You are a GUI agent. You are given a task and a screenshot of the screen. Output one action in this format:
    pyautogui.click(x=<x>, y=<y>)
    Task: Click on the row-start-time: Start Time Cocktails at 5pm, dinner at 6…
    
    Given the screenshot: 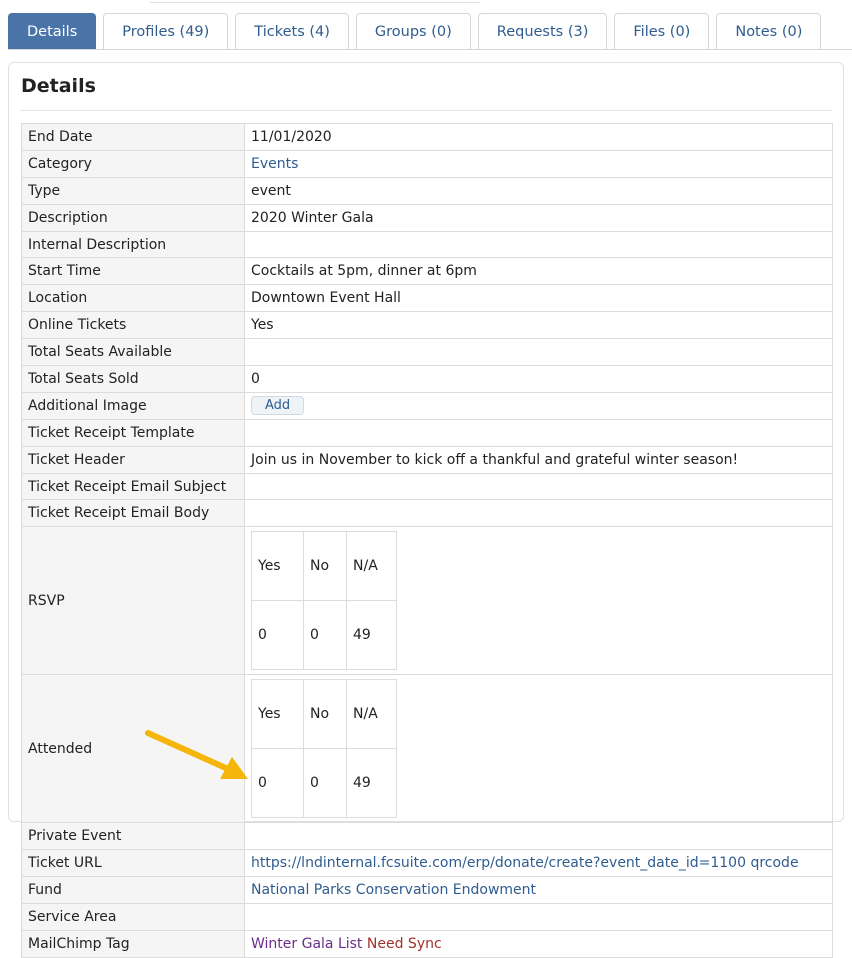 What is the action you would take?
    pyautogui.click(x=427, y=271)
    